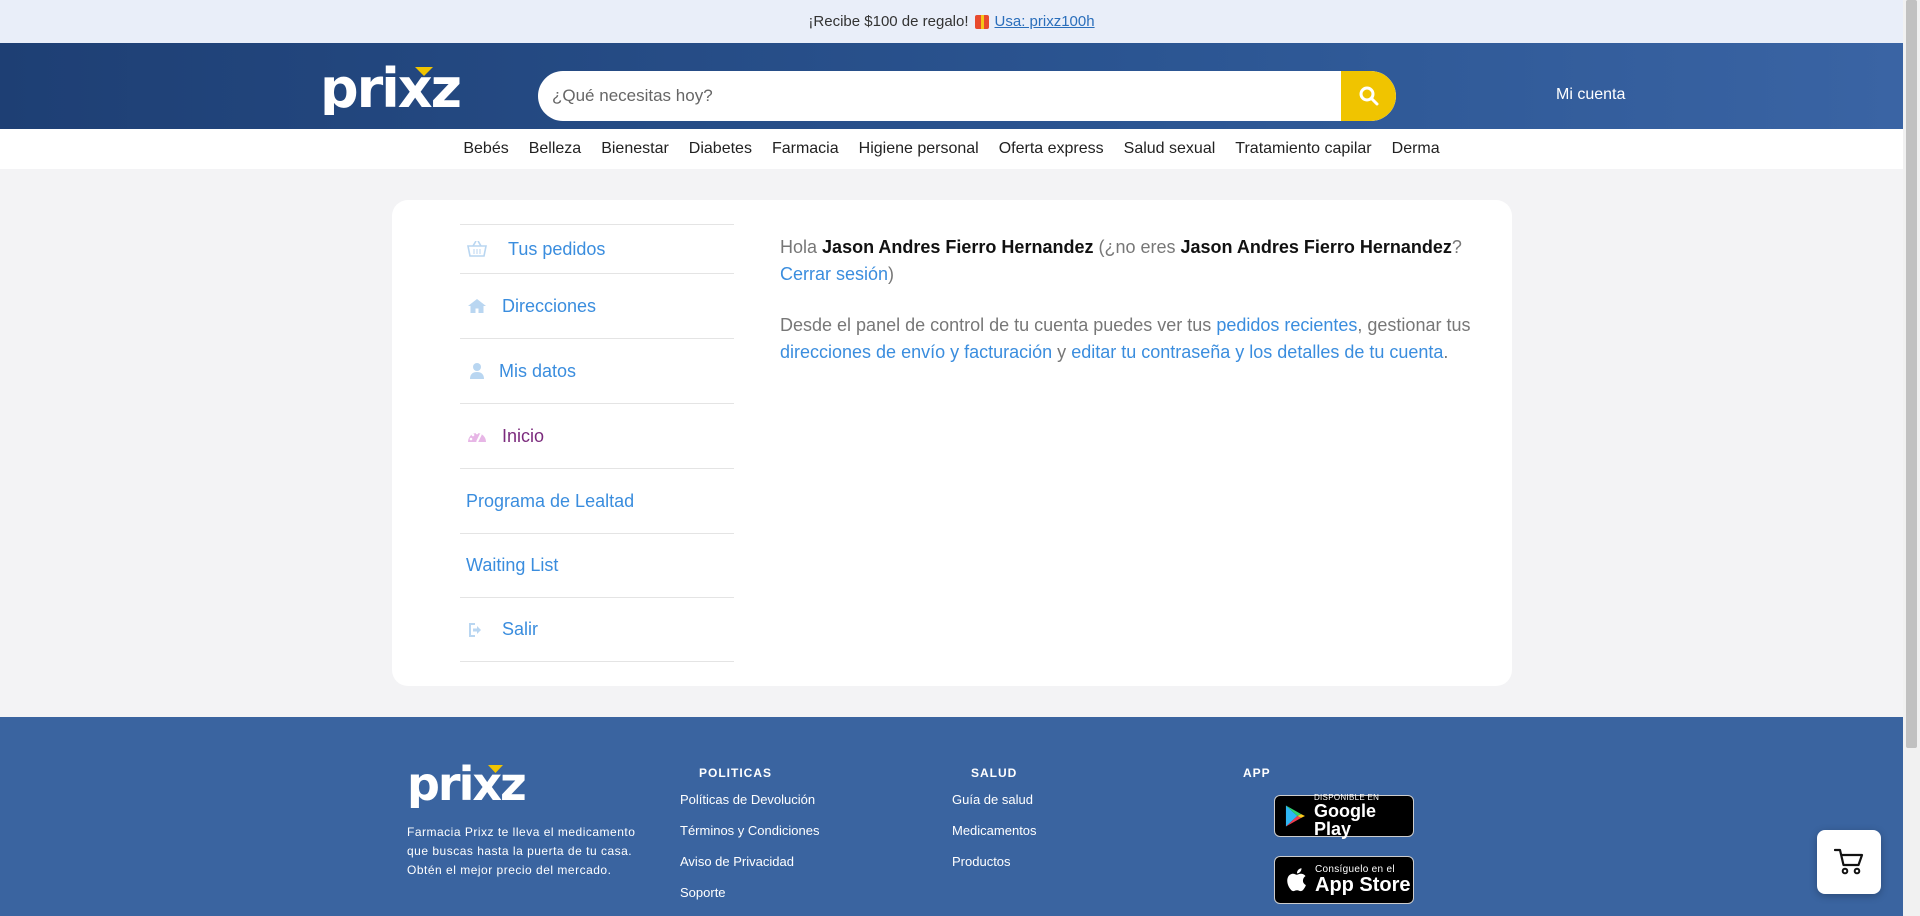 This screenshot has width=1920, height=916. What do you see at coordinates (538, 370) in the screenshot?
I see `sidebar-item-label: Mis datos` at bounding box center [538, 370].